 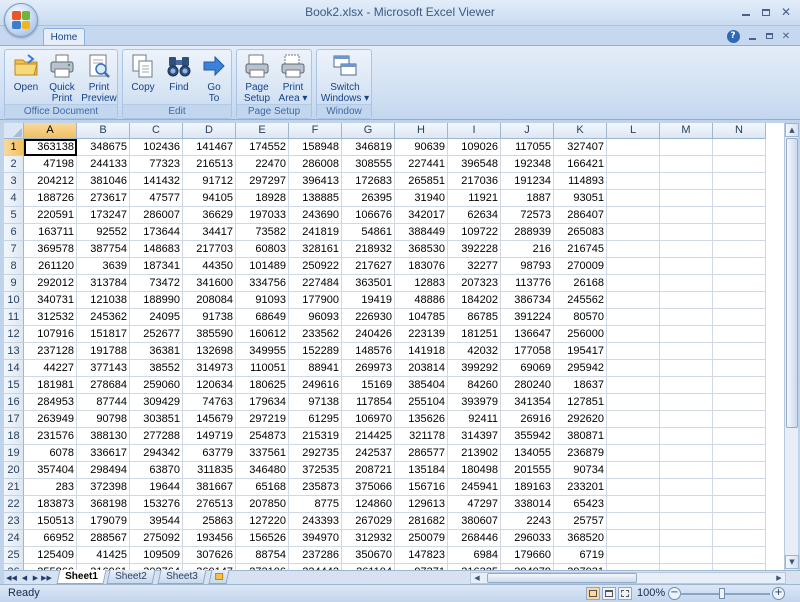 What do you see at coordinates (156, 402) in the screenshot?
I see `cell-c16: 309429` at bounding box center [156, 402].